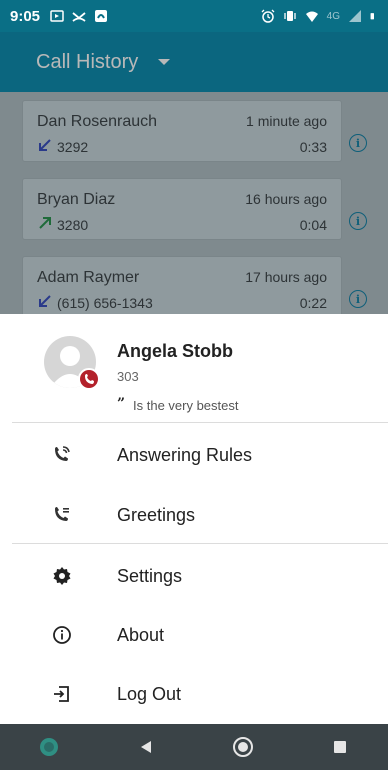 Image resolution: width=388 pixels, height=770 pixels. What do you see at coordinates (319, 16) in the screenshot?
I see `system-icons: 4G` at bounding box center [319, 16].